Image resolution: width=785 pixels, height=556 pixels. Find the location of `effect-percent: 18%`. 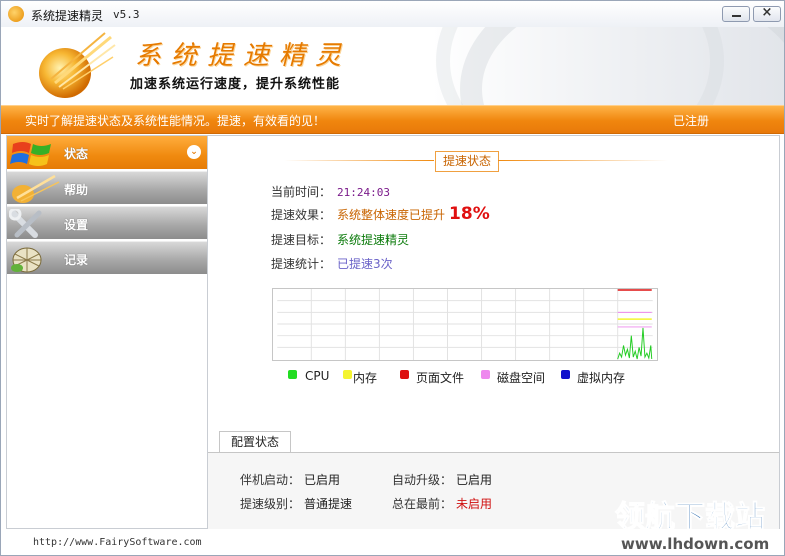

effect-percent: 18% is located at coordinates (469, 214).